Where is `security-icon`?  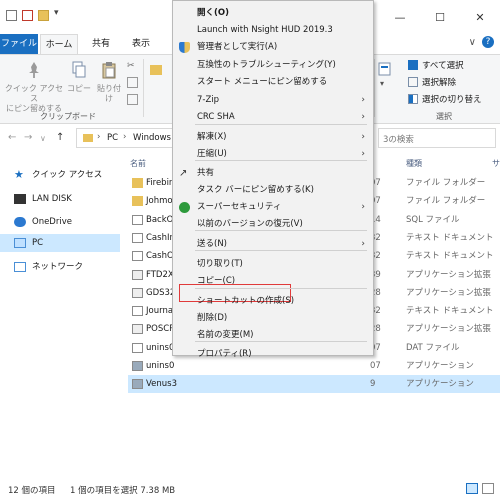
security-icon is located at coordinates (184, 207).